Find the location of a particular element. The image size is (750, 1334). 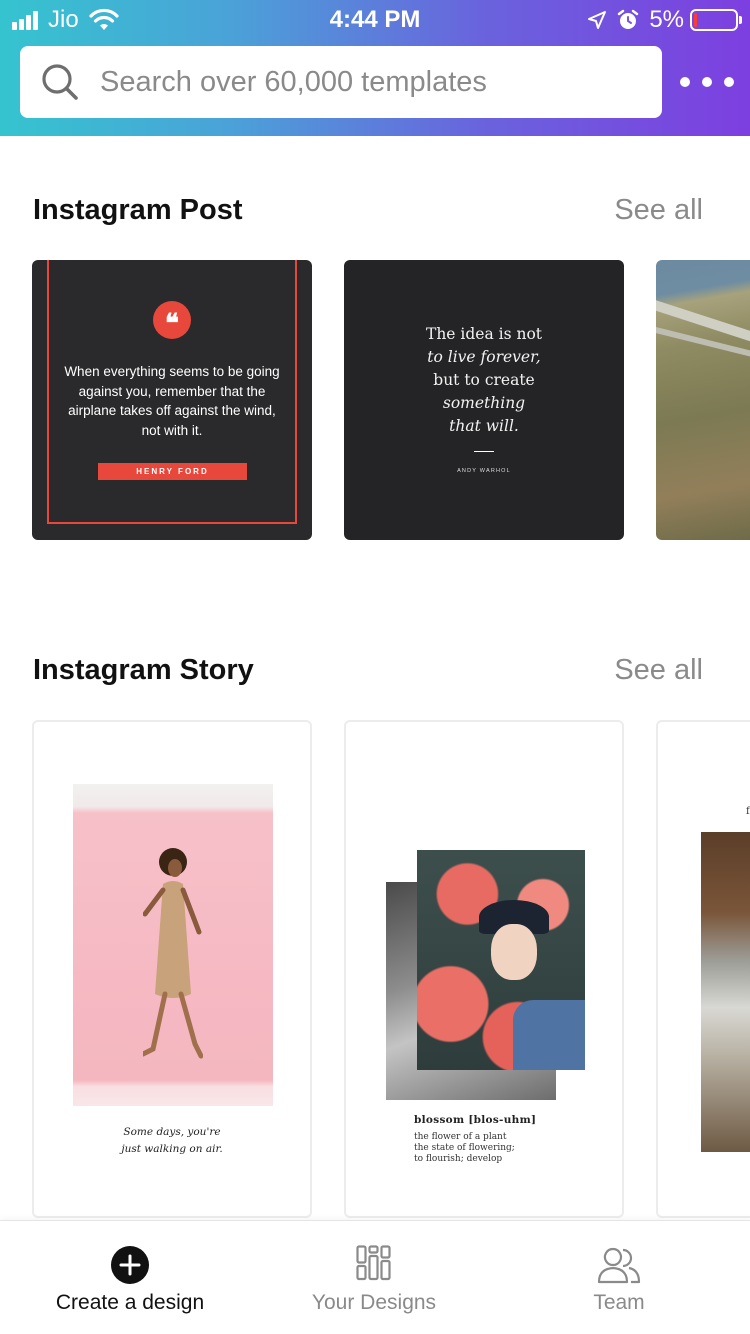

status-bar: Jio 4:44 PM 5% is located at coordinates (375, 20).